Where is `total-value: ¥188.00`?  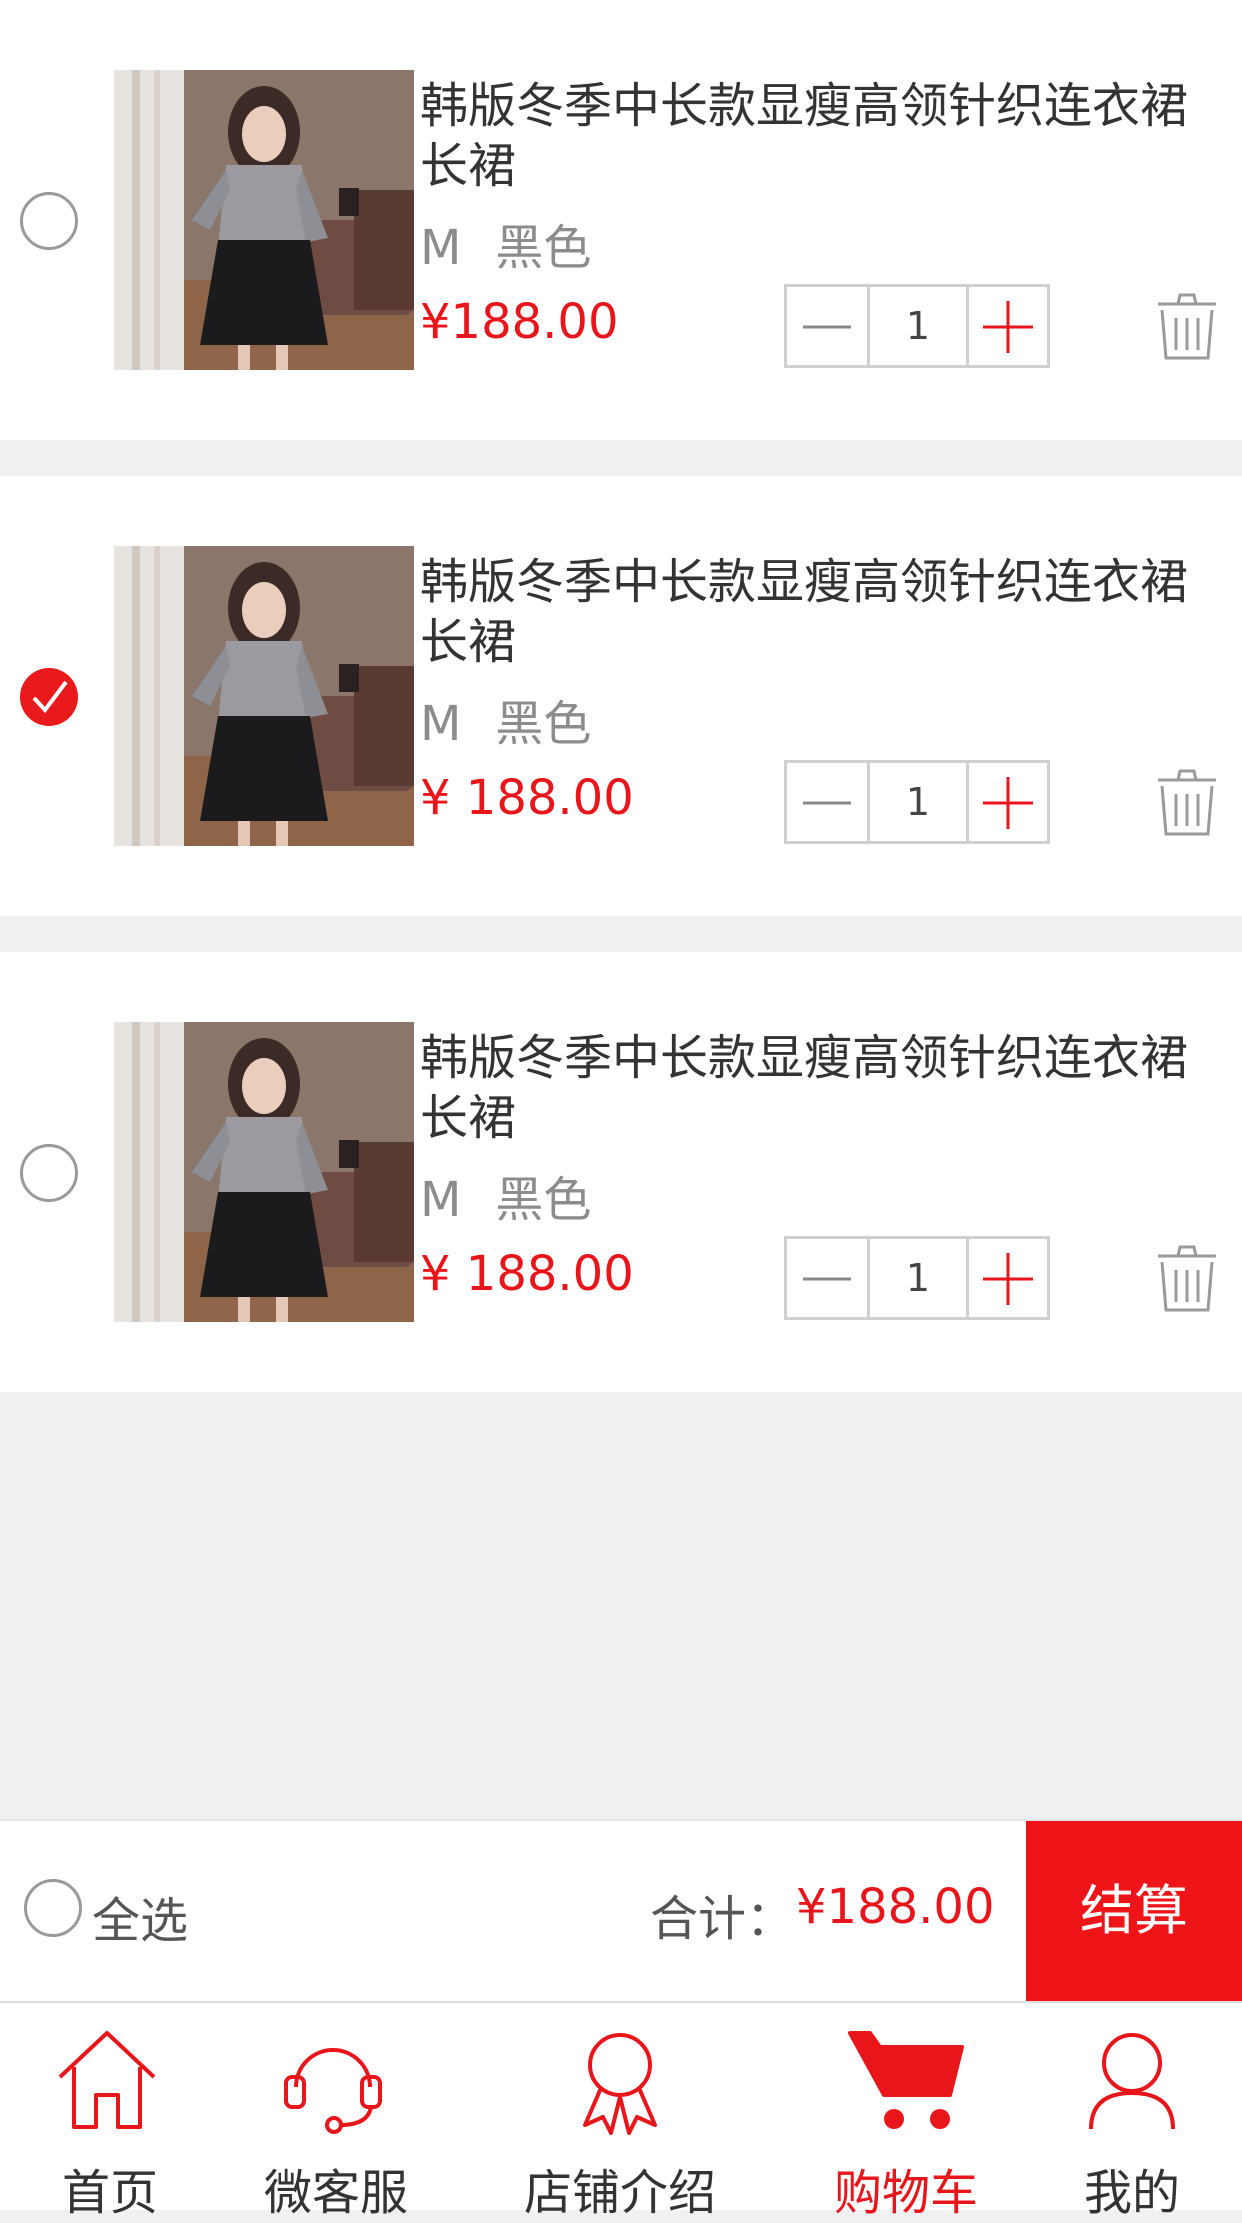
total-value: ¥188.00 is located at coordinates (895, 1907).